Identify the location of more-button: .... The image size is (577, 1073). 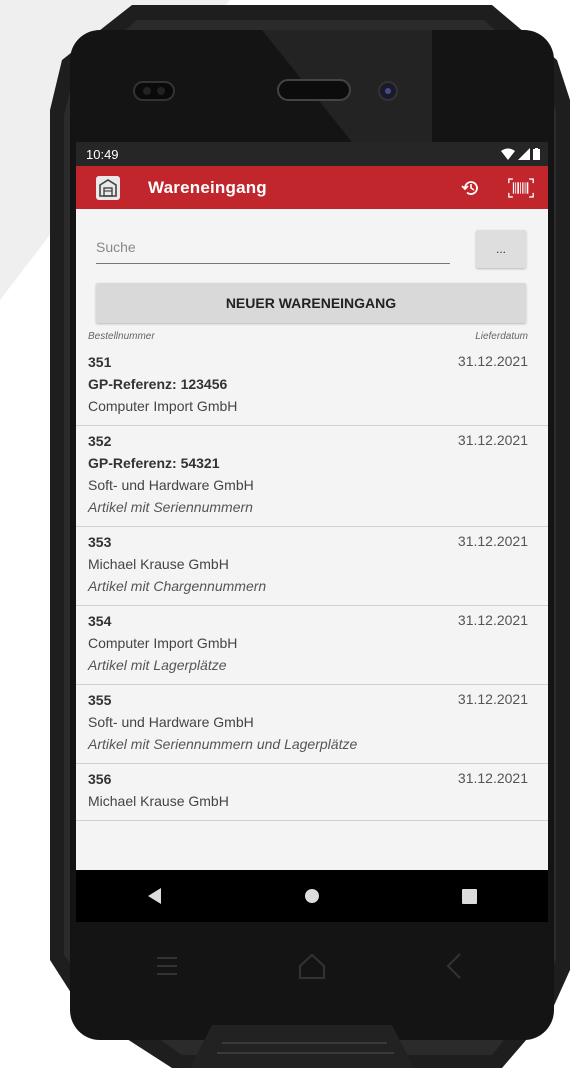
(501, 249).